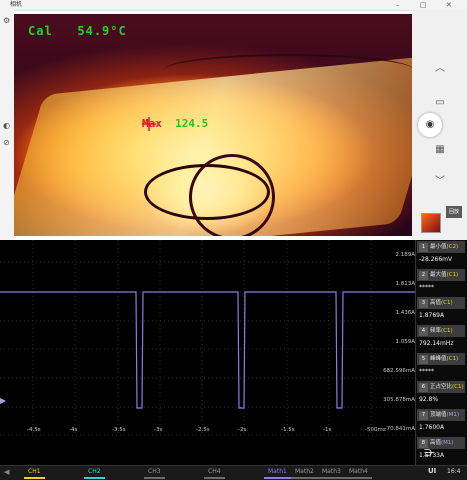  What do you see at coordinates (358, 473) in the screenshot?
I see `channel-tab-math4: Math4` at bounding box center [358, 473].